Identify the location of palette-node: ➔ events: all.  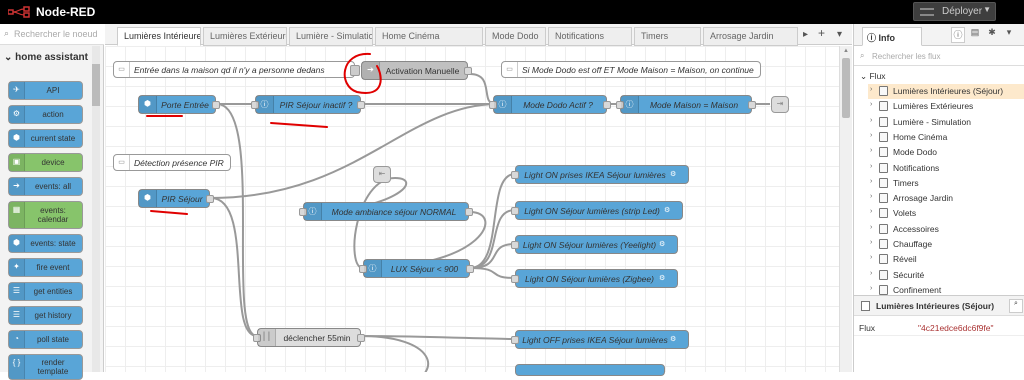
(45, 186).